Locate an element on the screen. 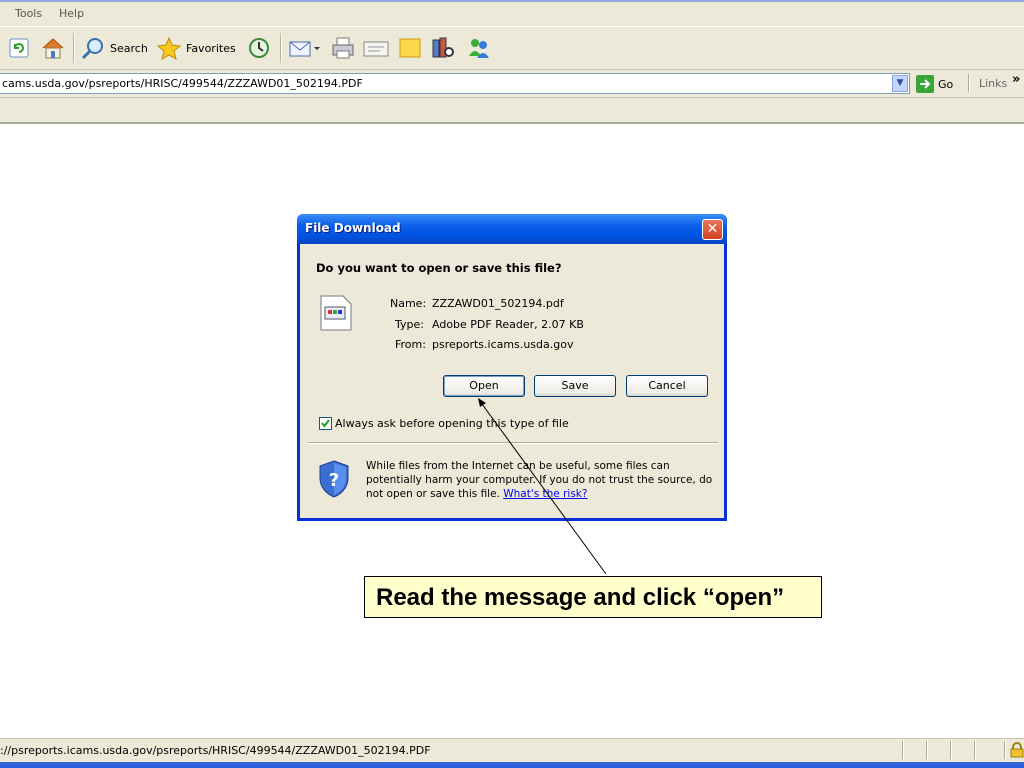 The width and height of the screenshot is (1024, 768). go-arrow-icon is located at coordinates (925, 84).